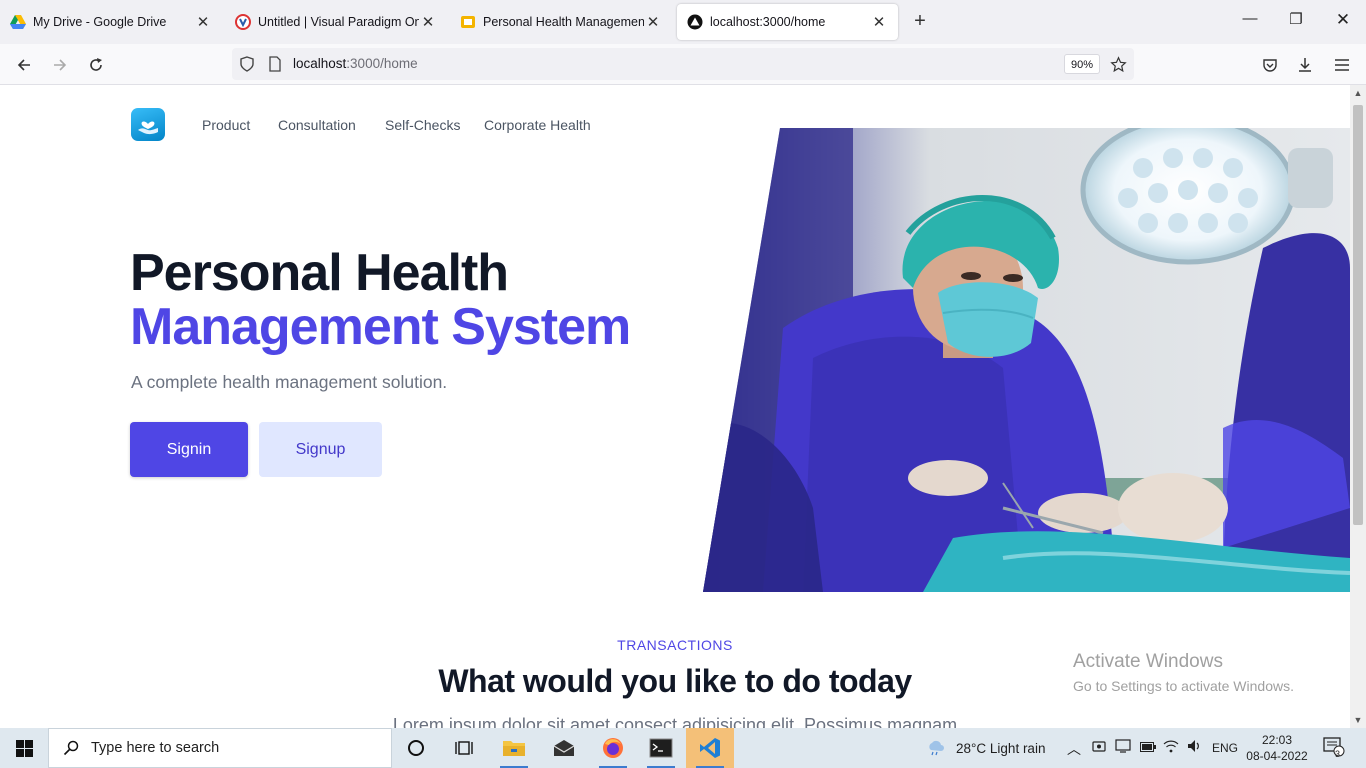  I want to click on reload-icon, so click(96, 64).